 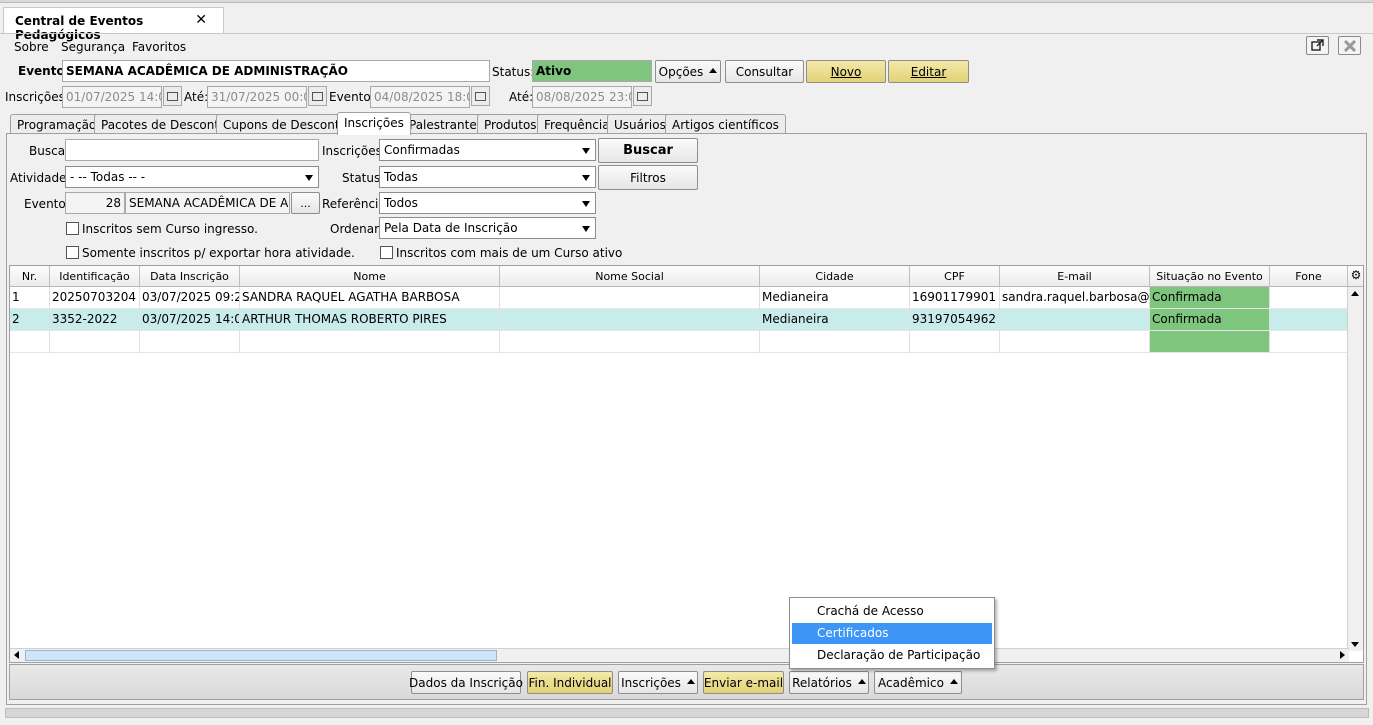 What do you see at coordinates (679, 655) in the screenshot?
I see `horizontal-scrollbar` at bounding box center [679, 655].